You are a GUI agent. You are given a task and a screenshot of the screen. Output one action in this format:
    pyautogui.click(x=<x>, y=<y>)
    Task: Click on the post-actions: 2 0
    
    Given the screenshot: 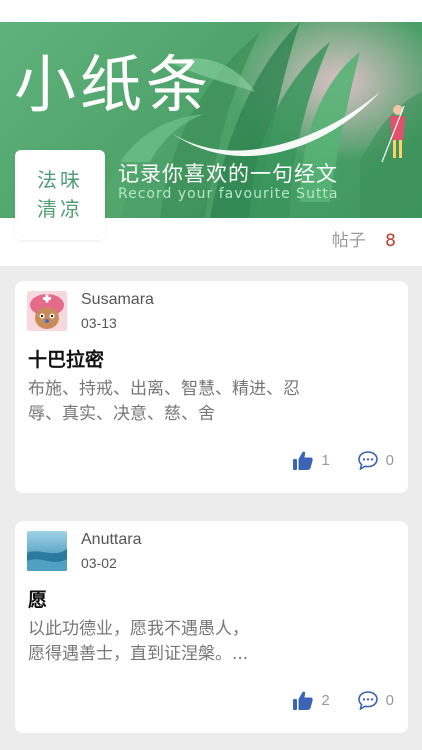 What is the action you would take?
    pyautogui.click(x=343, y=700)
    